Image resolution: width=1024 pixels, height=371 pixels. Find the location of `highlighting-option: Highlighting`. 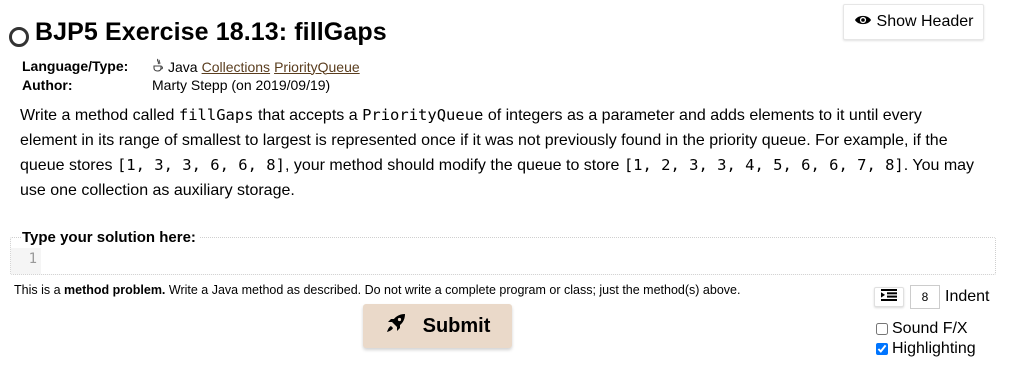

highlighting-option: Highlighting is located at coordinates (926, 349).